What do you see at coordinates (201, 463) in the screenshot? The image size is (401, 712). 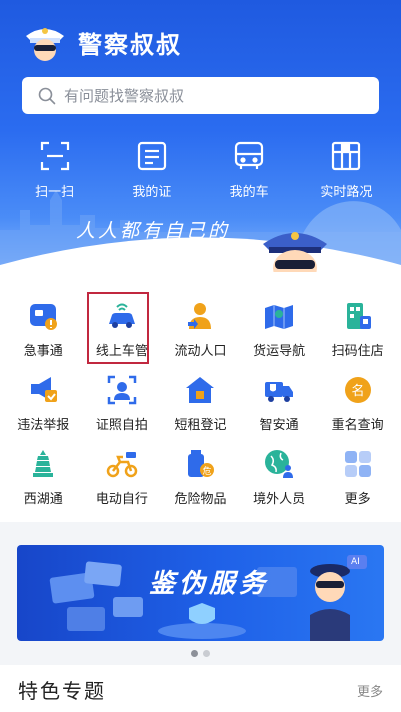 I see `hazard-icon: 危` at bounding box center [201, 463].